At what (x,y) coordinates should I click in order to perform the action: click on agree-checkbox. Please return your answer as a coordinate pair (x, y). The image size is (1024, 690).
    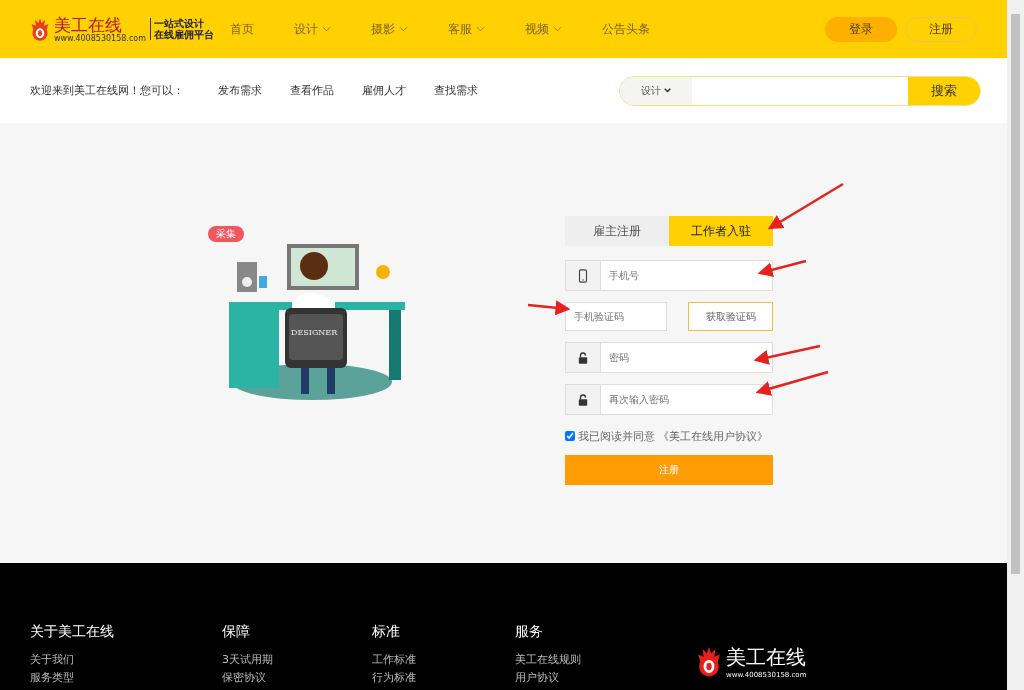
    Looking at the image, I should click on (570, 436).